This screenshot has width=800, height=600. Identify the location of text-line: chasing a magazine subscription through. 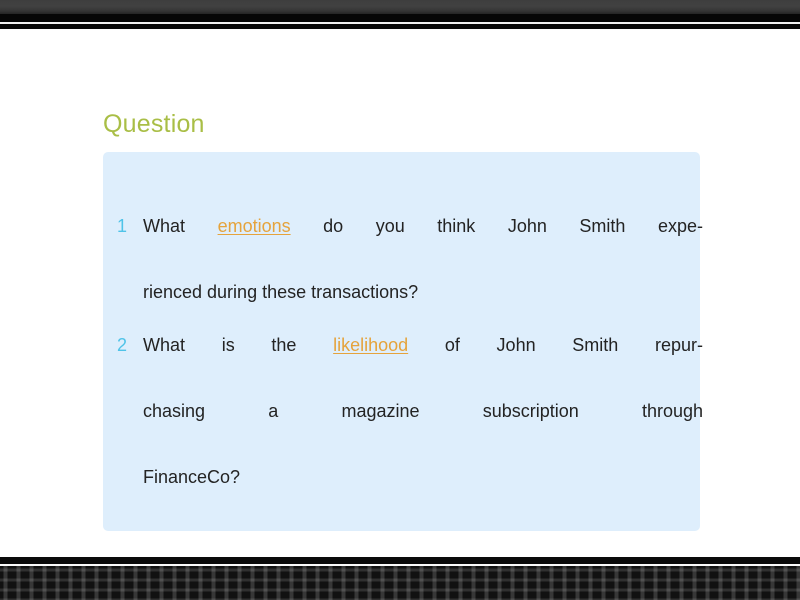
(423, 428).